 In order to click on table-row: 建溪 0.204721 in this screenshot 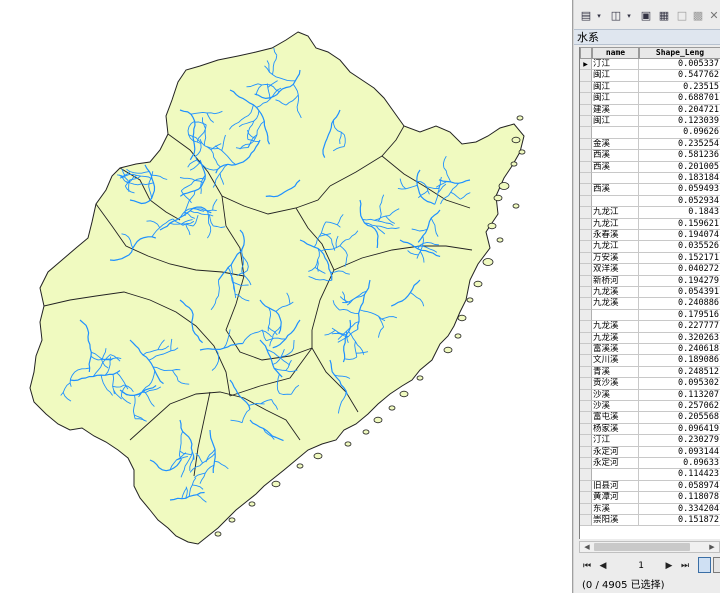, I will do `click(650, 110)`.